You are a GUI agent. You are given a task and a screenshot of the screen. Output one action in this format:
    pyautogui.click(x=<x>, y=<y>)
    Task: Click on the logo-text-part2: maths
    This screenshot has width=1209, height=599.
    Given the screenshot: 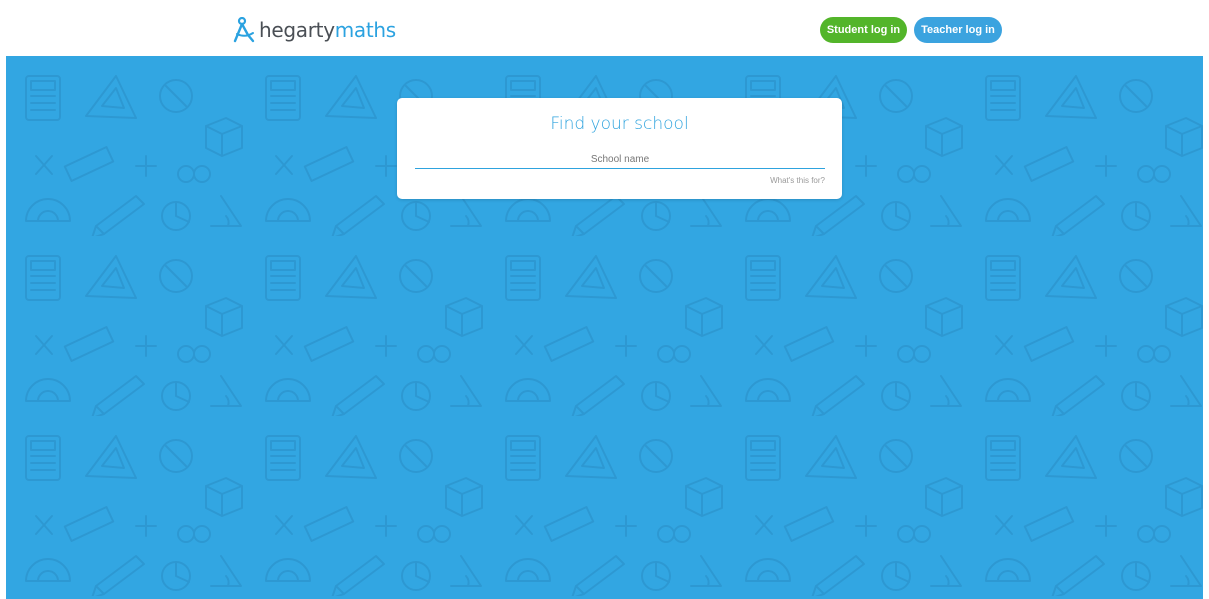 What is the action you would take?
    pyautogui.click(x=365, y=30)
    